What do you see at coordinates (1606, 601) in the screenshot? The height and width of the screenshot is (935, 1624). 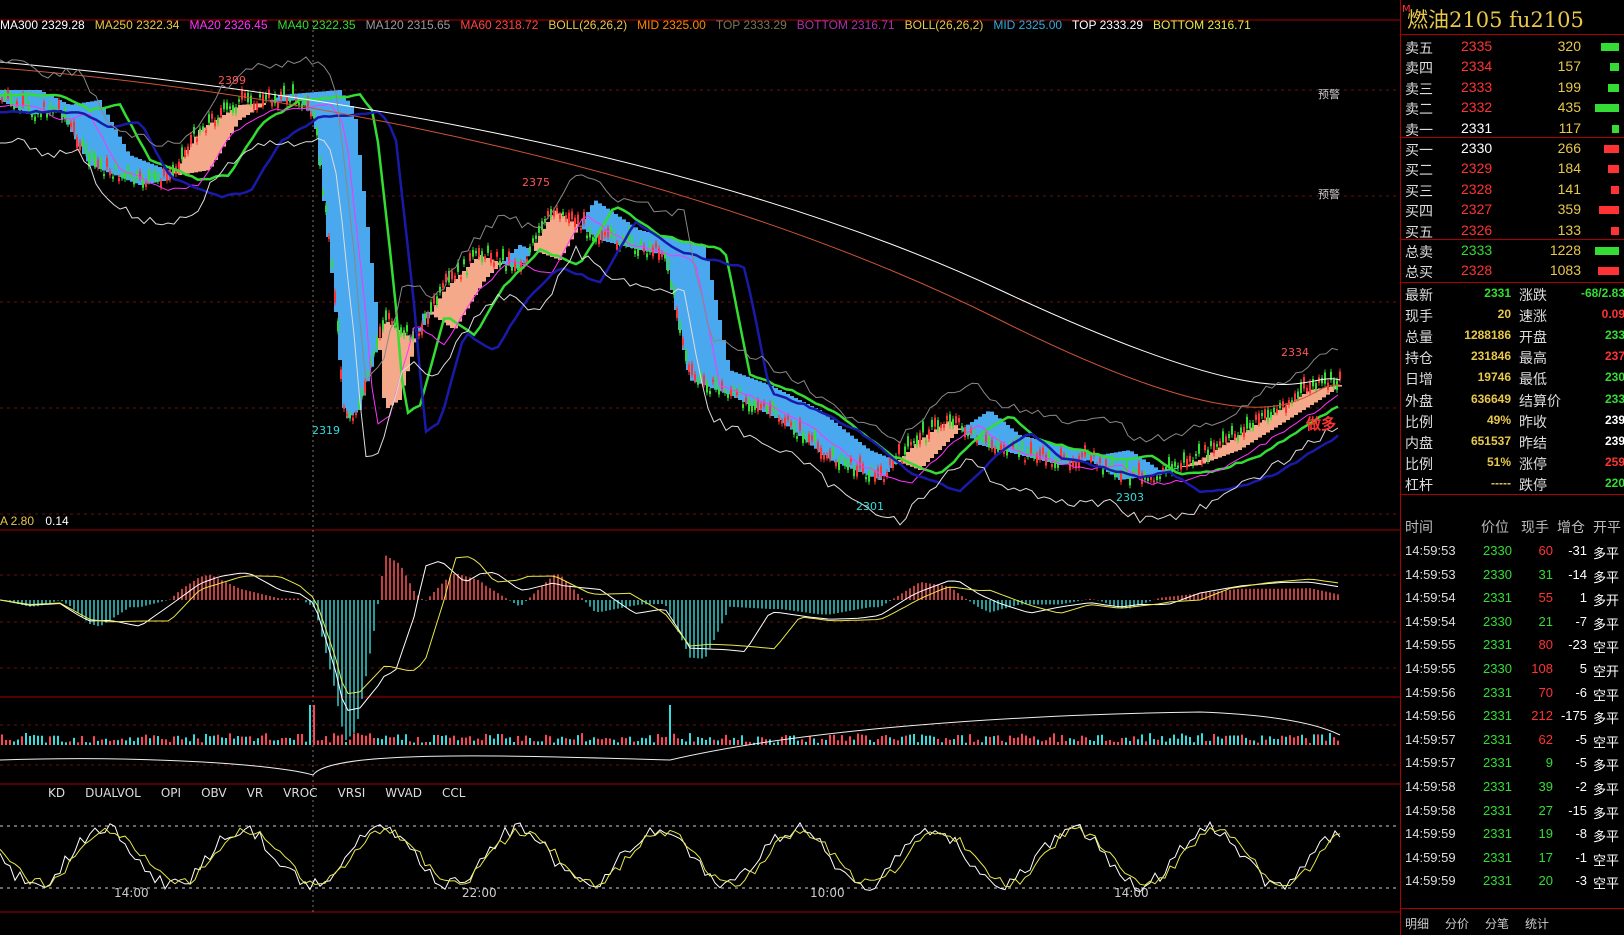 I see `trade-type: 多开` at bounding box center [1606, 601].